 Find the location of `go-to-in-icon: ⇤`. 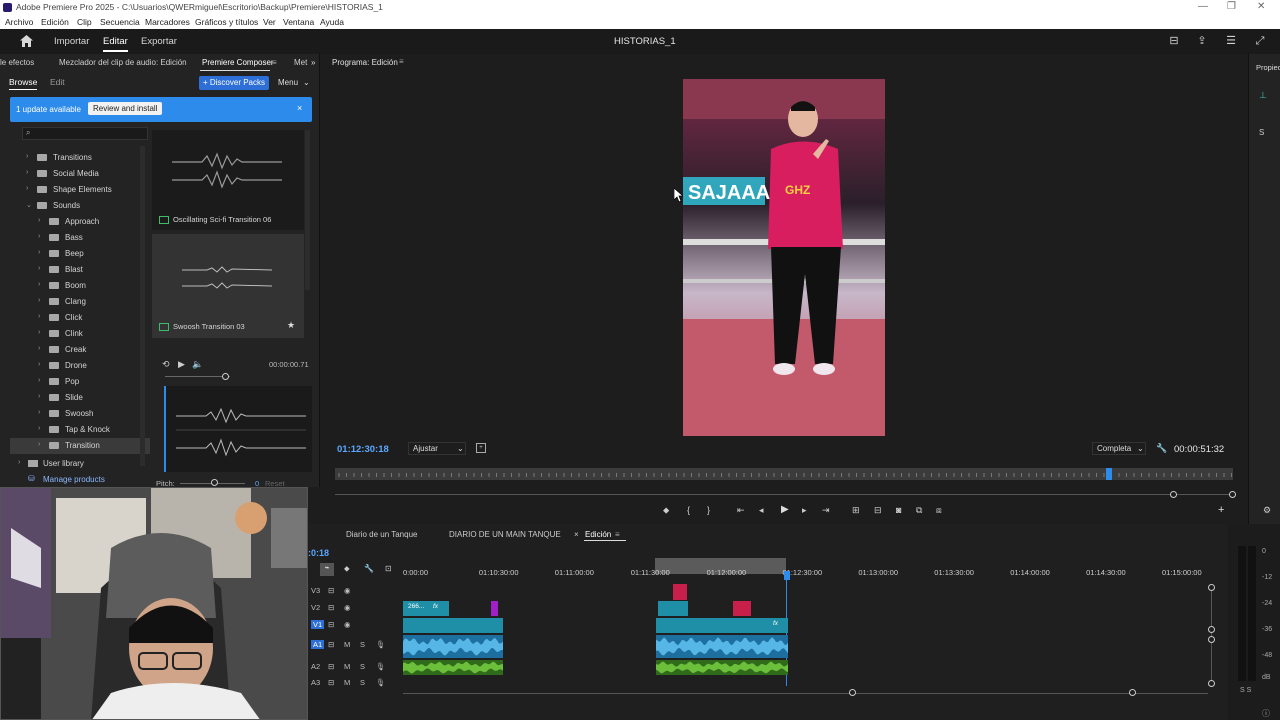

go-to-in-icon: ⇤ is located at coordinates (741, 510).